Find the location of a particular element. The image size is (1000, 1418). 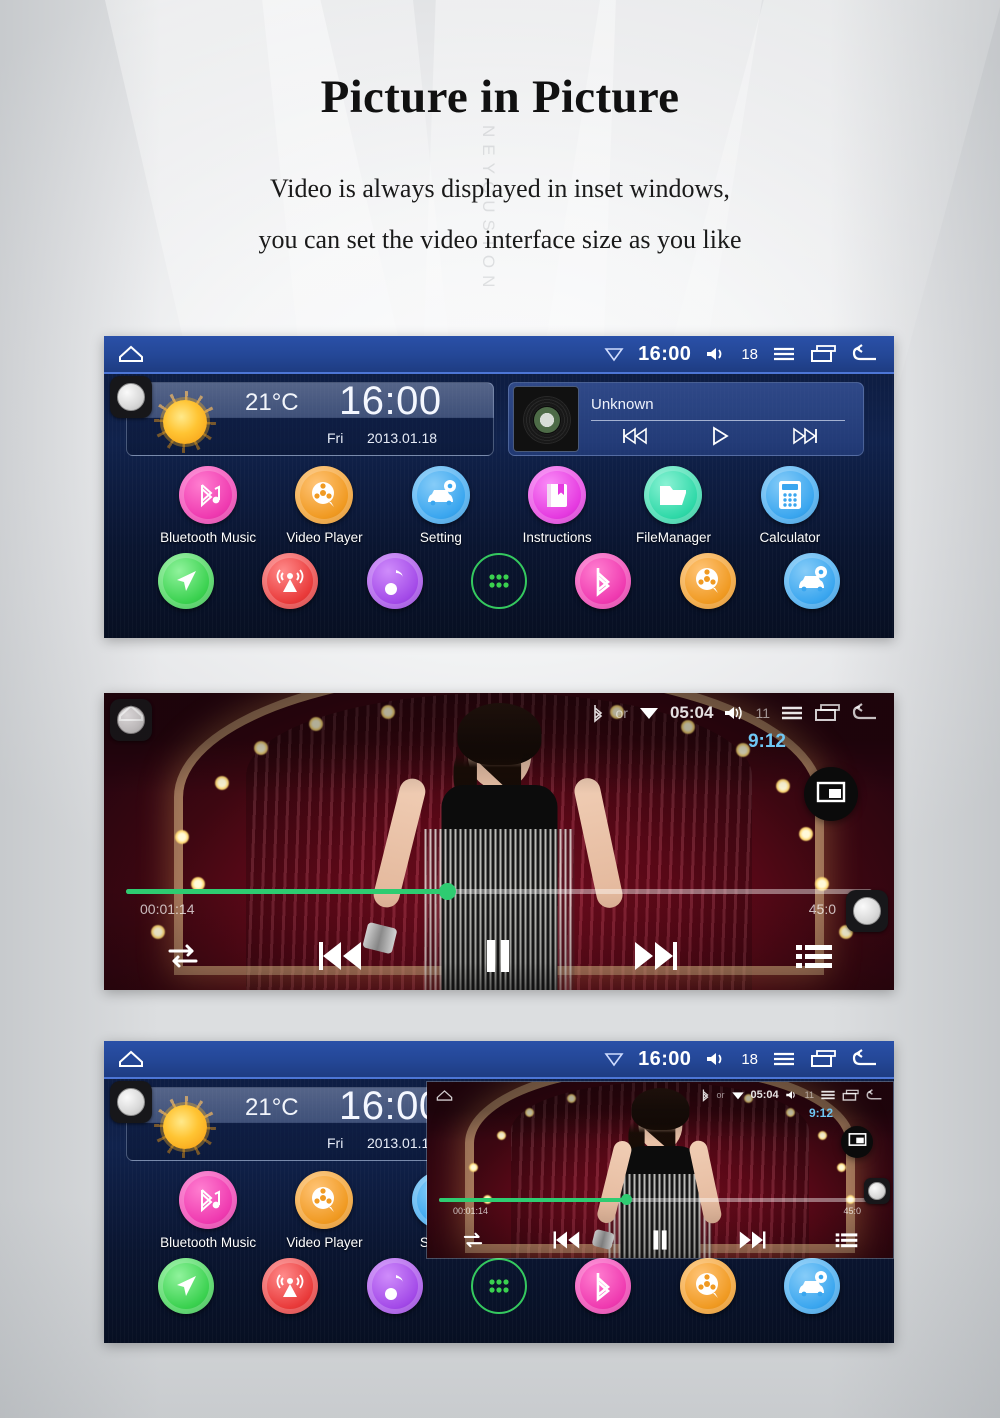

sun-icon is located at coordinates (185, 1127).